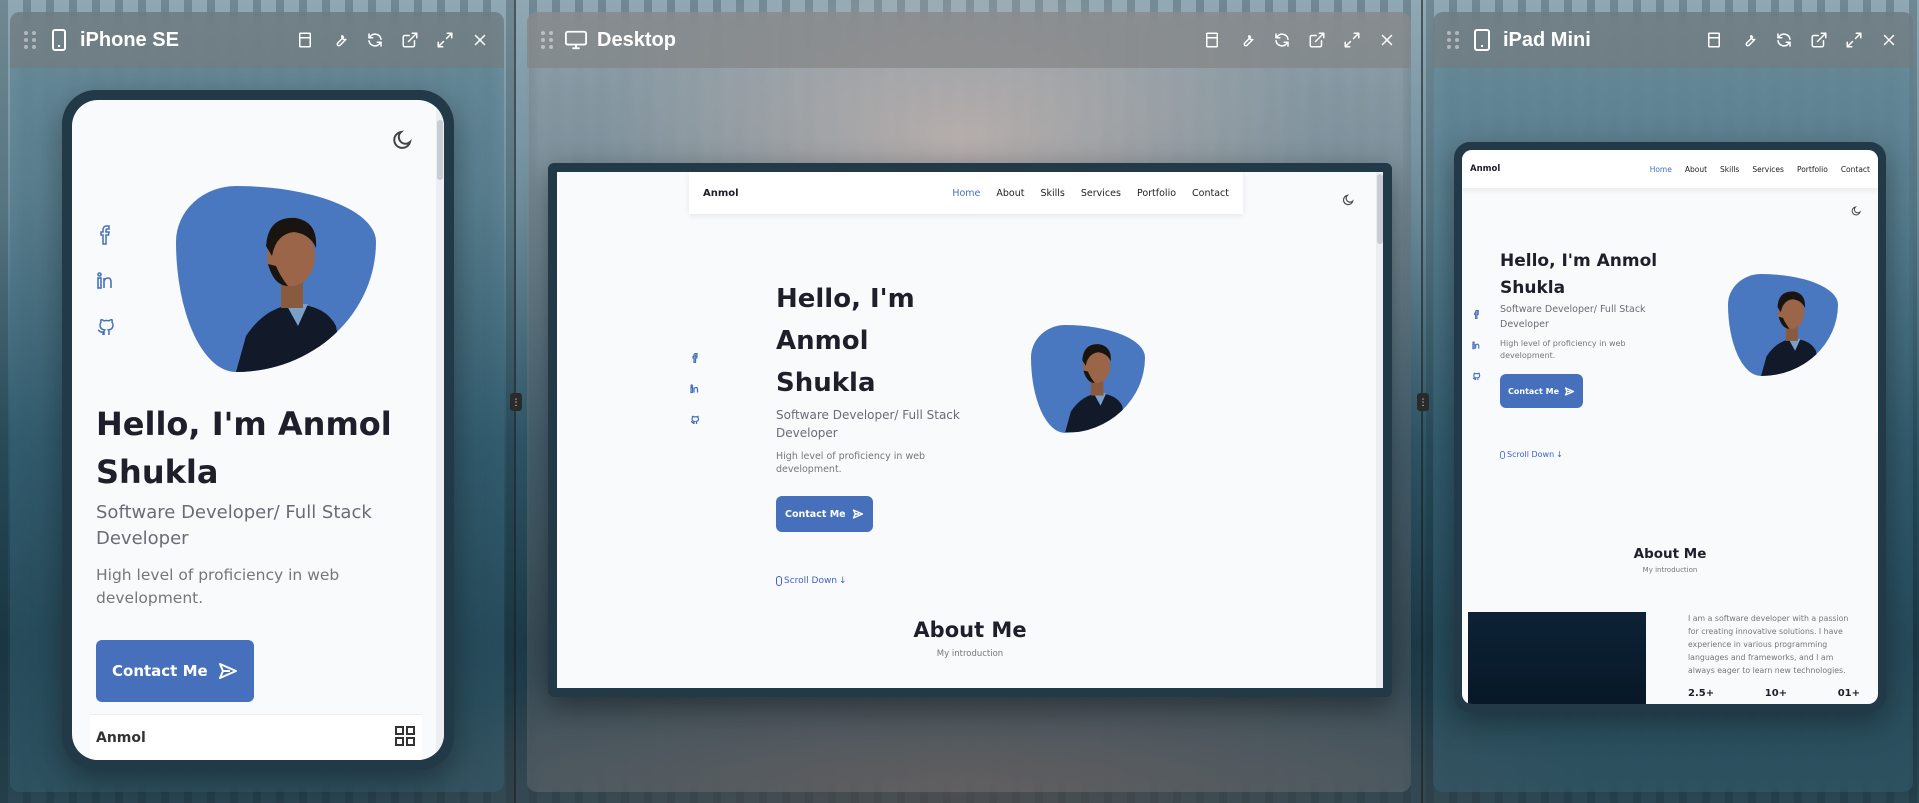 This screenshot has height=803, width=1919. What do you see at coordinates (1547, 39) in the screenshot?
I see `panel-title: iPad Mini` at bounding box center [1547, 39].